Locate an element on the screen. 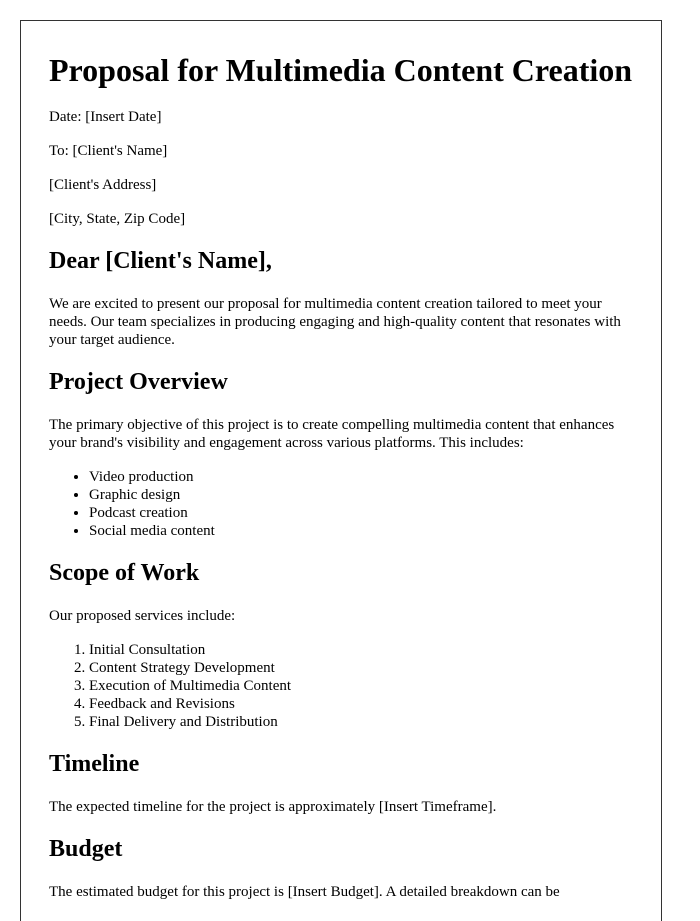 This screenshot has width=700, height=921. list-item: Social media content is located at coordinates (152, 531).